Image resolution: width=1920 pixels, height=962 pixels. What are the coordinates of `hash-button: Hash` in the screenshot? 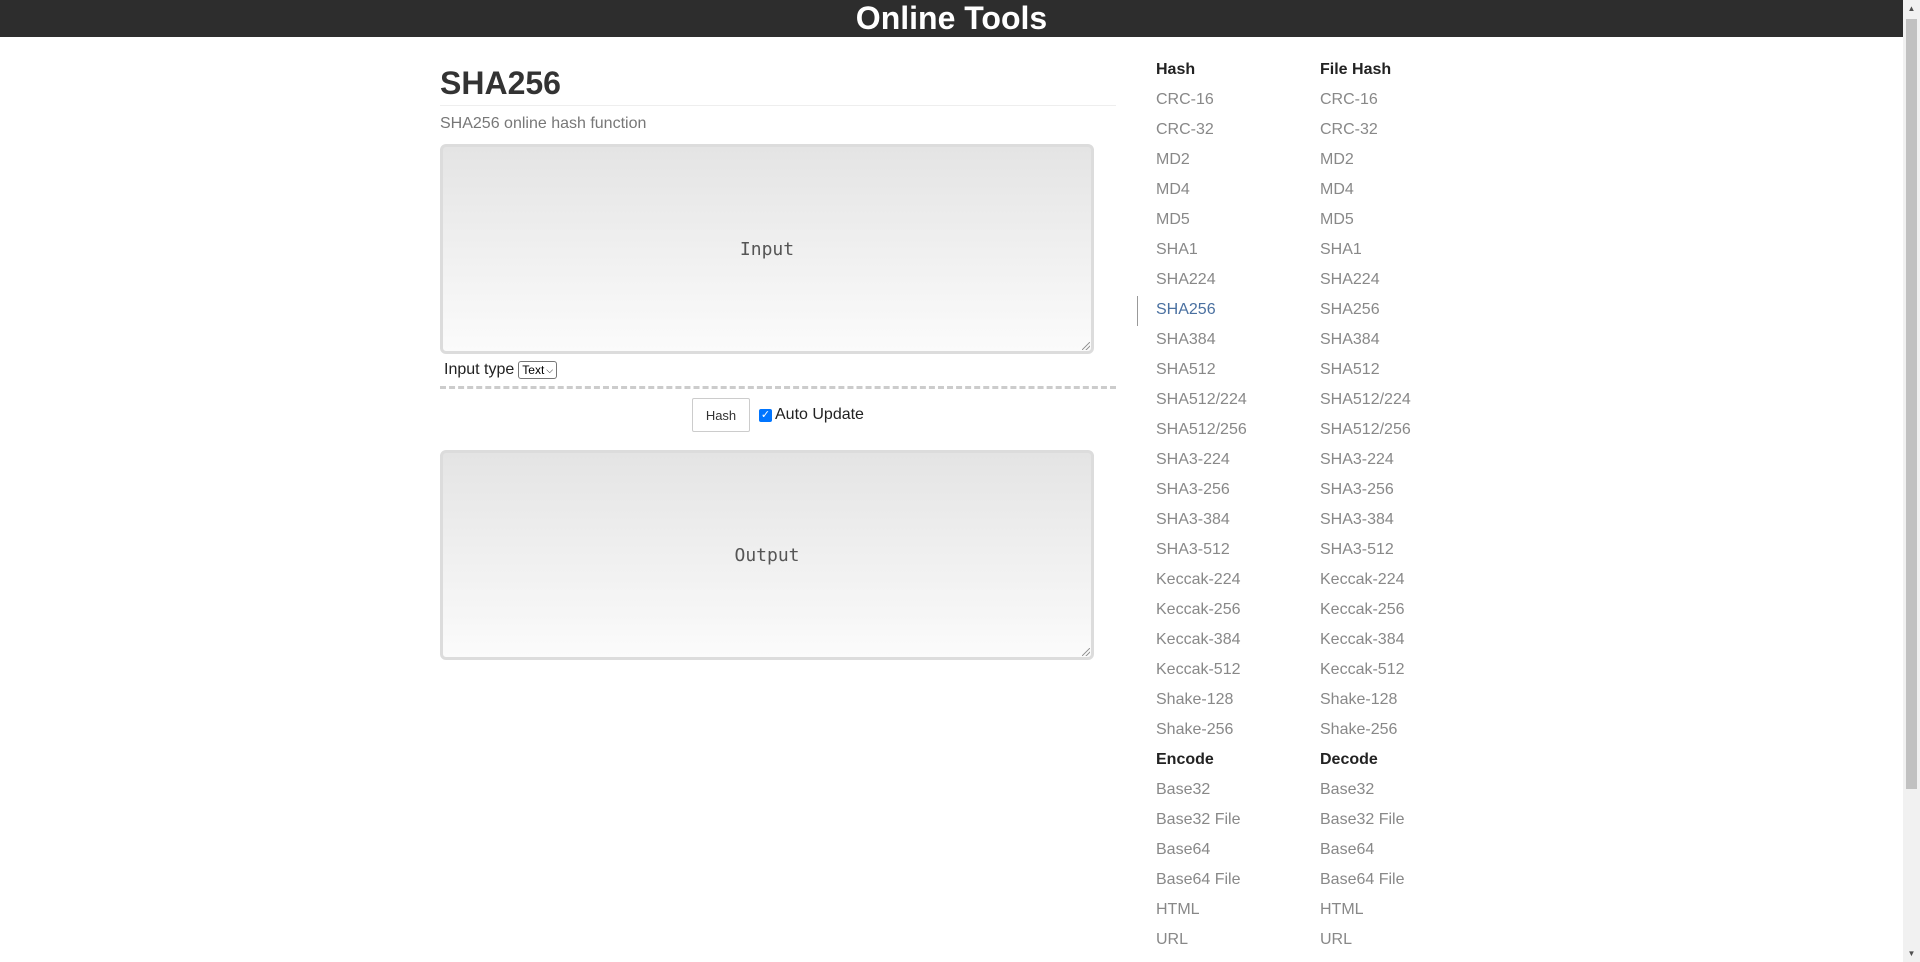 It's located at (721, 415).